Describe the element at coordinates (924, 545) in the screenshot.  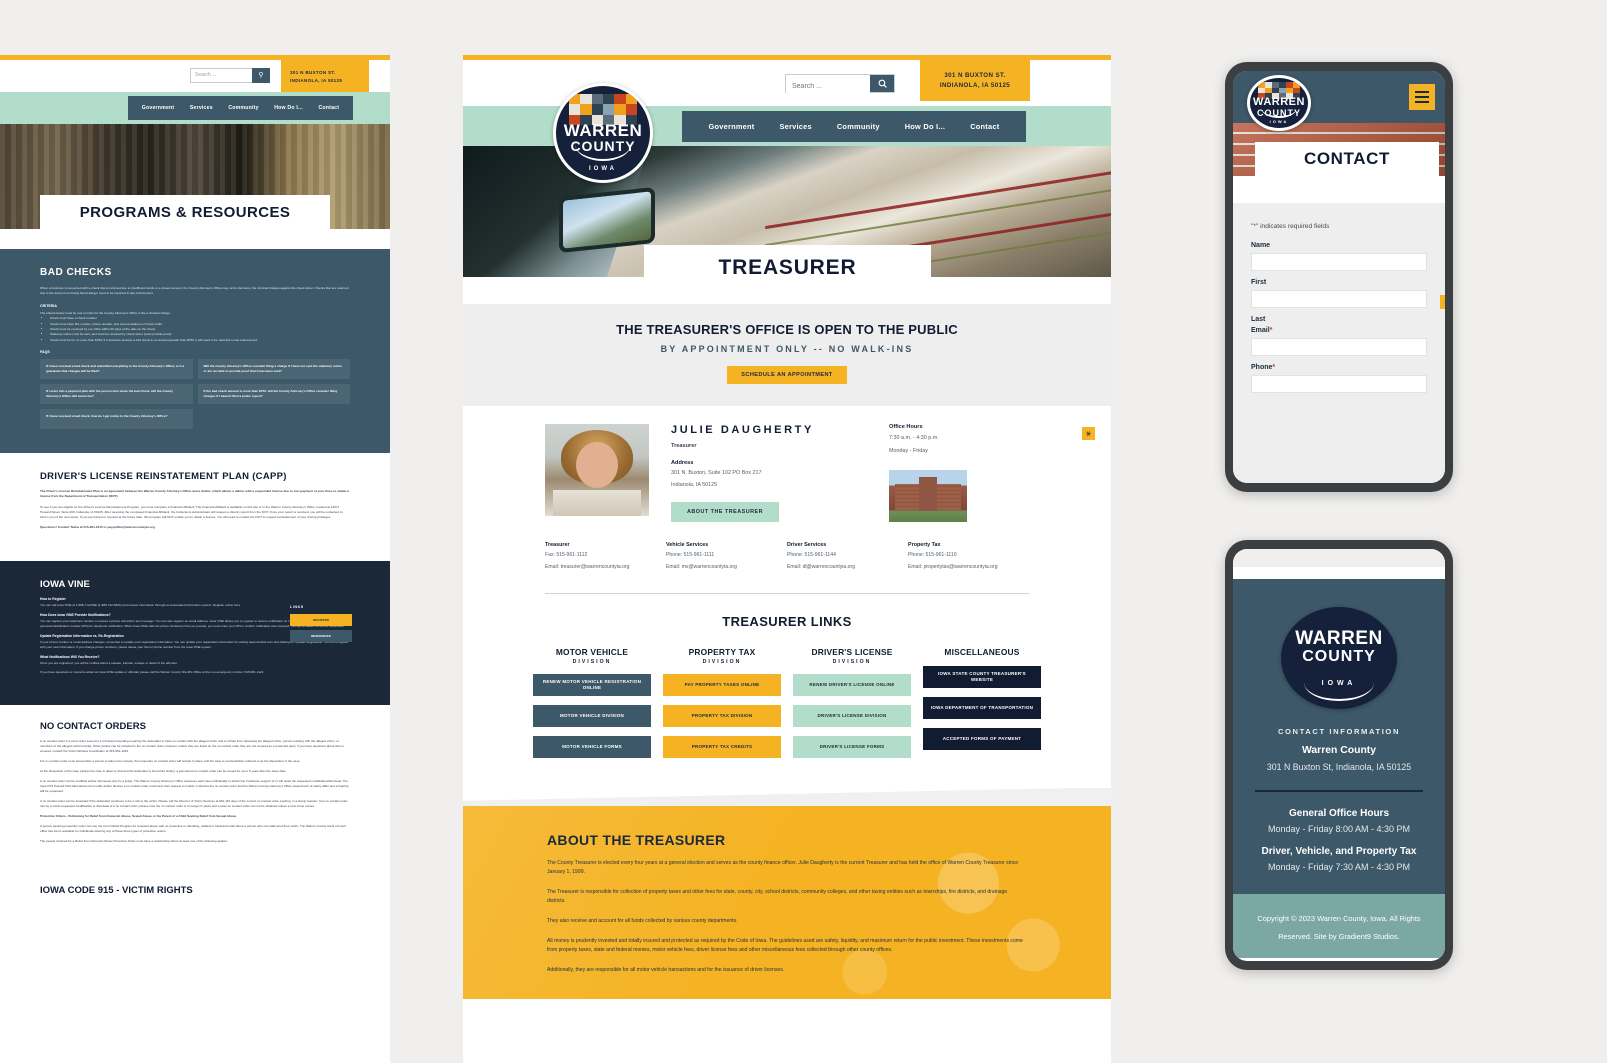
I see `contact-title: Property Tax` at that location.